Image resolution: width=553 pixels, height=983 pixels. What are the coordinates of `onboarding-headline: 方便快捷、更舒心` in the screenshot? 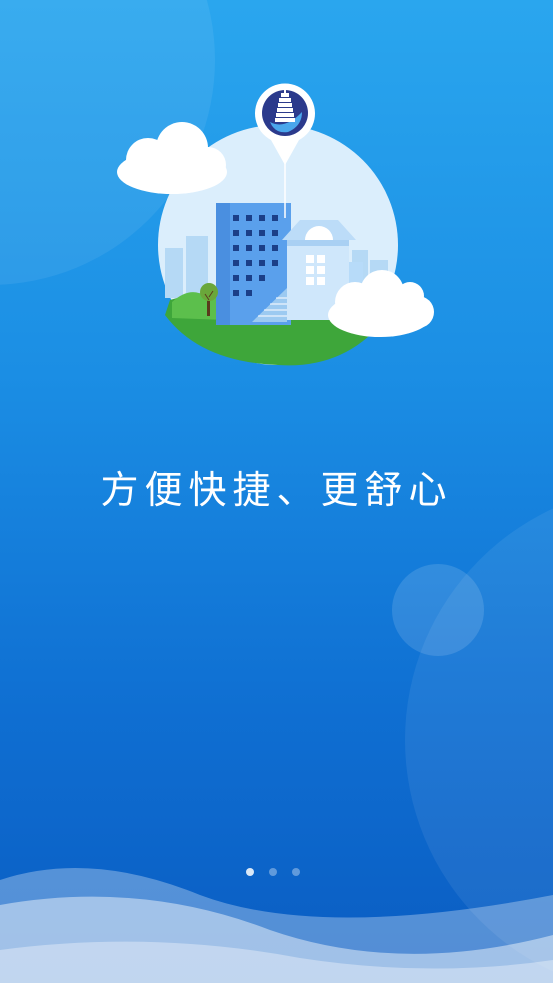 It's located at (276, 490).